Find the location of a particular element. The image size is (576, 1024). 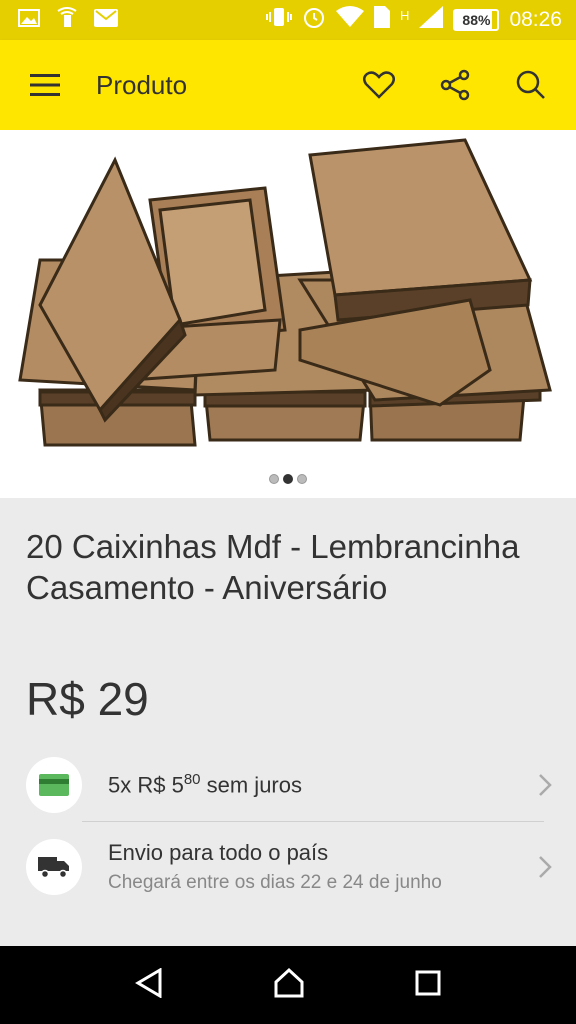

back-button is located at coordinates (149, 984).